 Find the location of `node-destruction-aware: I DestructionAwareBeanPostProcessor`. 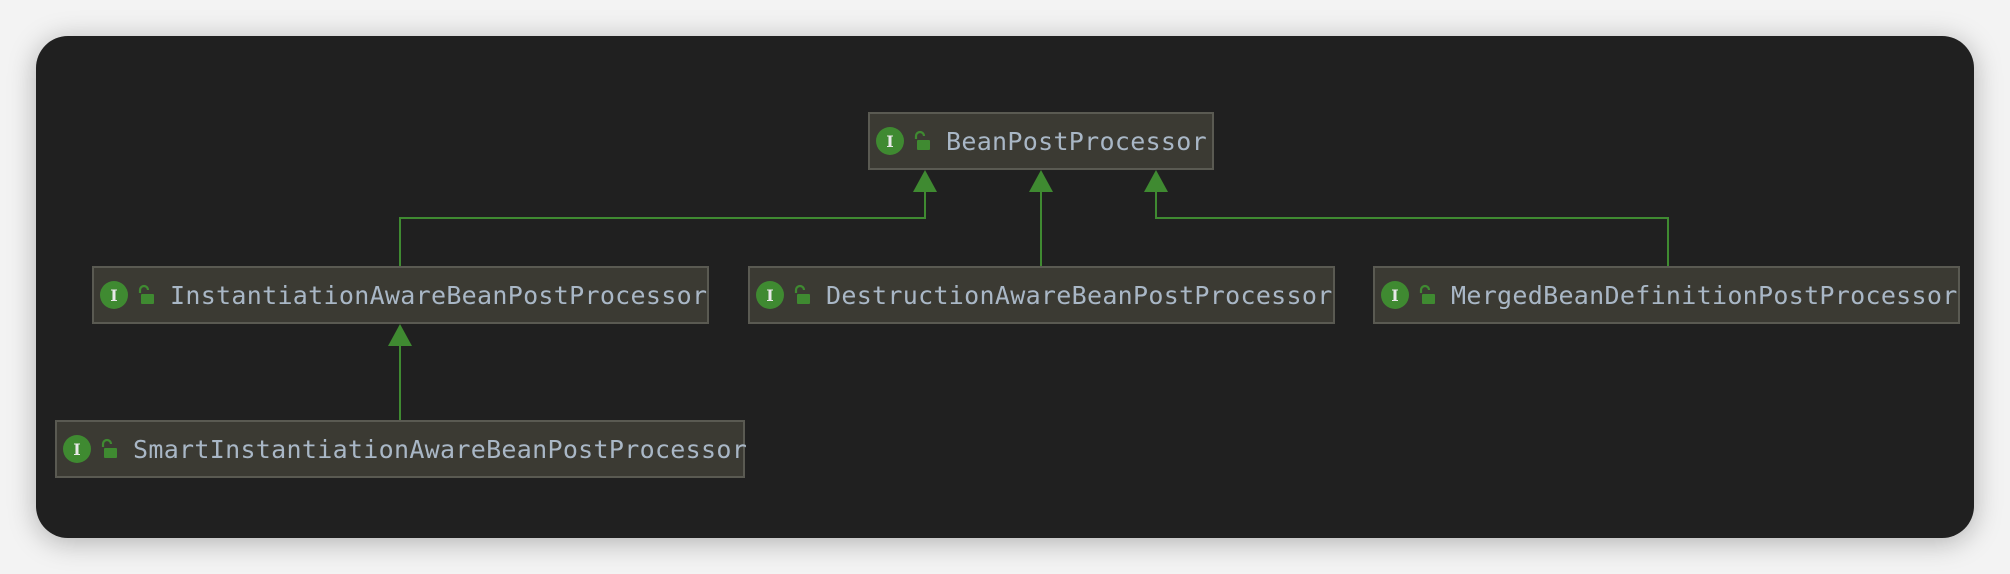

node-destruction-aware: I DestructionAwareBeanPostProcessor is located at coordinates (1041, 295).